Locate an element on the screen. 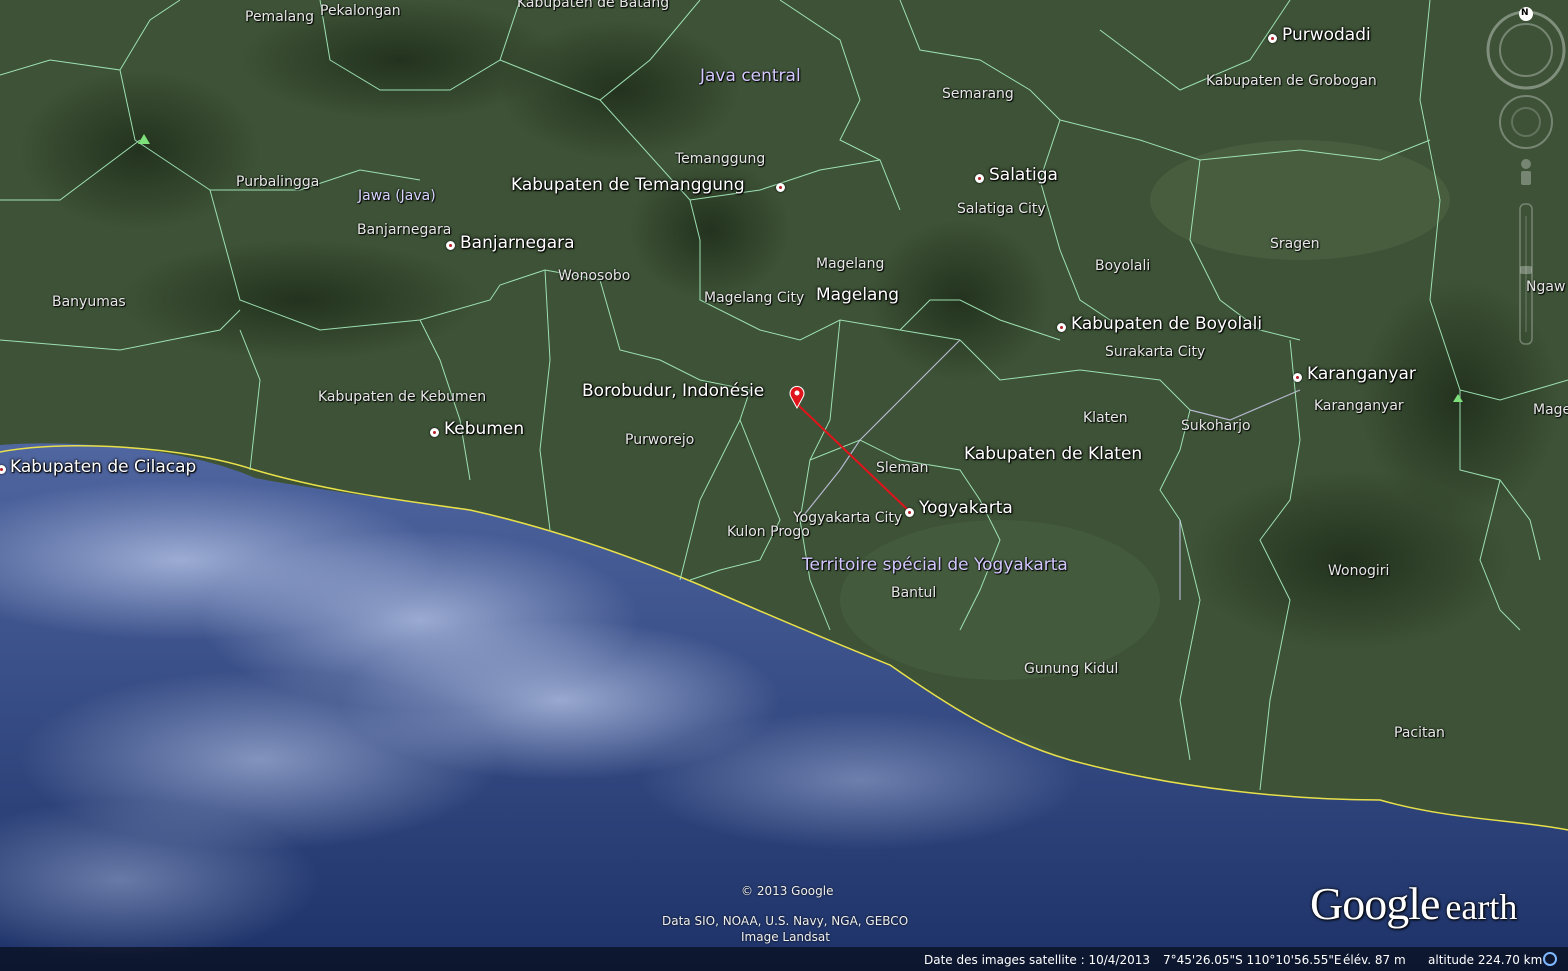 The image size is (1568, 971). elevation-text: élév. 87 m is located at coordinates (1374, 960).